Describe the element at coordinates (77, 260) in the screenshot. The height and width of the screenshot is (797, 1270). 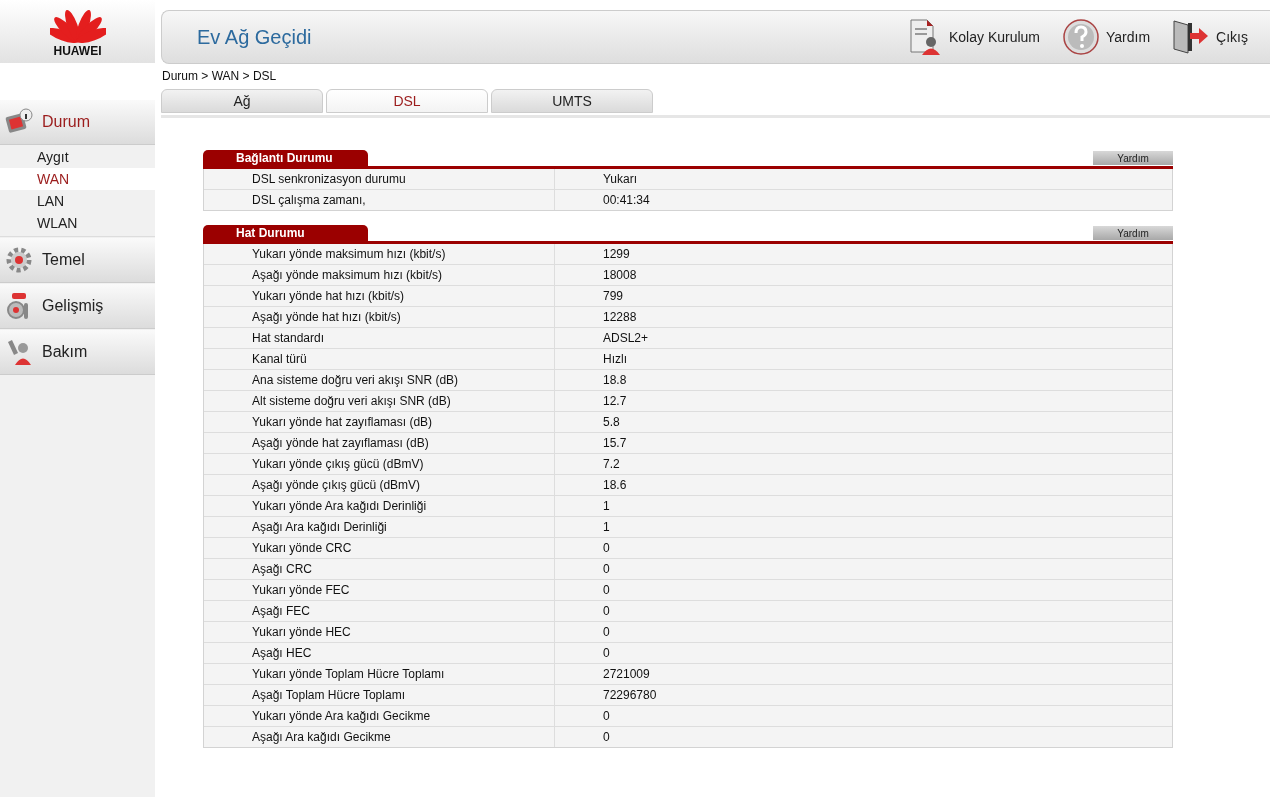
I see `sidebar-item: Temel` at that location.